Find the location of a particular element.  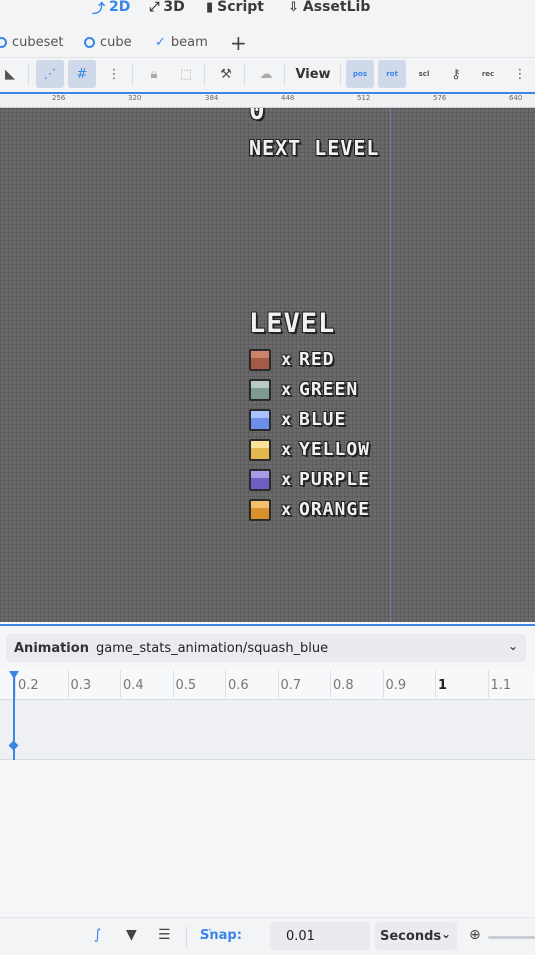

units-select: Seconds ⌄ is located at coordinates (416, 936).